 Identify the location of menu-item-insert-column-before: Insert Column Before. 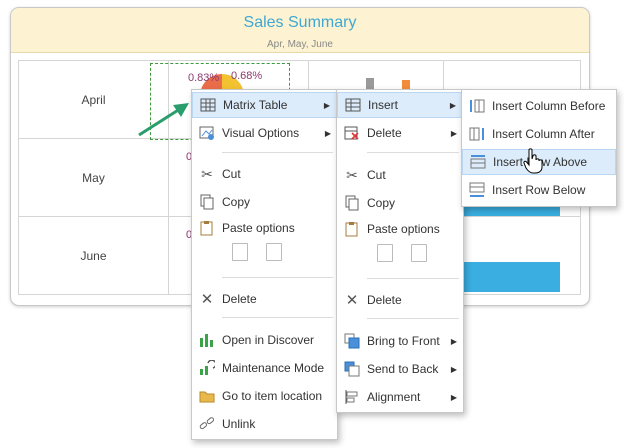
(539, 106).